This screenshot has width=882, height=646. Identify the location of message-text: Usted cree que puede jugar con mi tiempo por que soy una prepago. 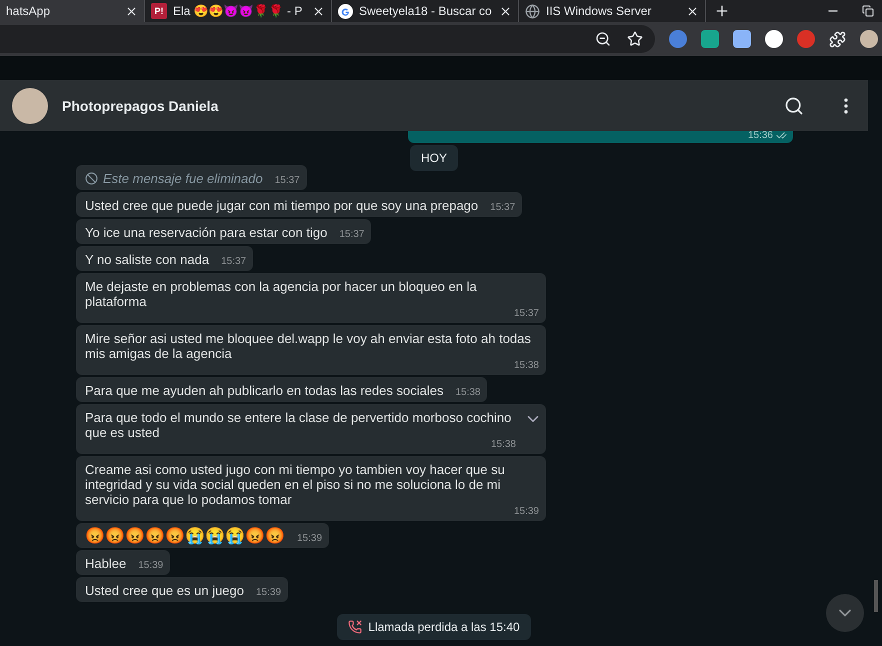
(281, 205).